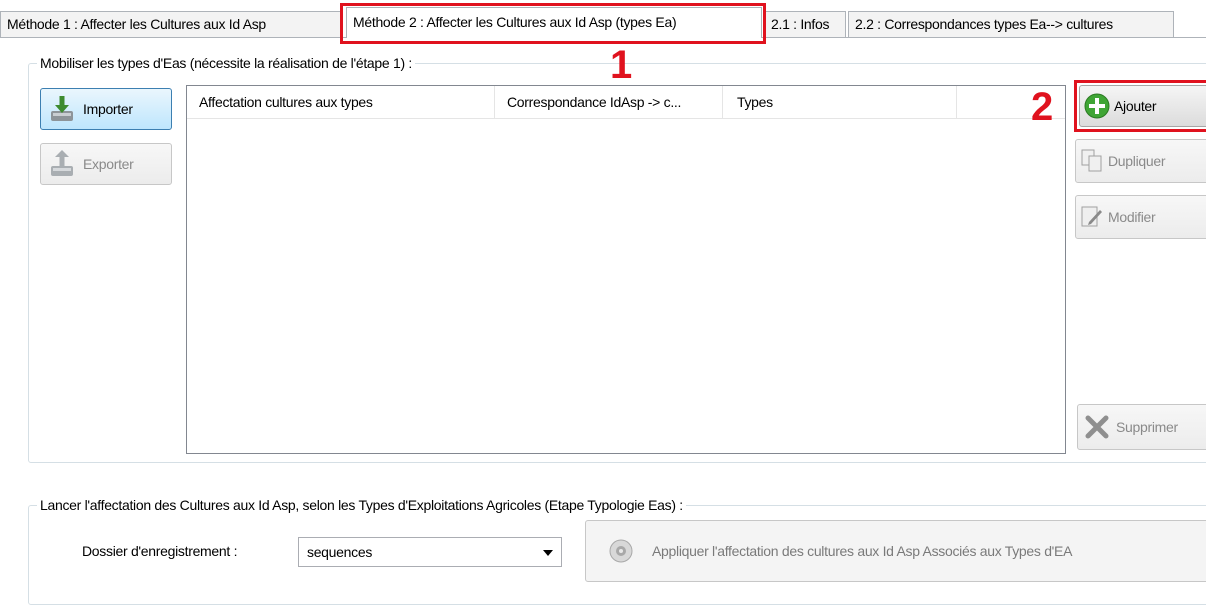 This screenshot has height=605, width=1206. I want to click on delete-label: Supprimer, so click(1147, 427).